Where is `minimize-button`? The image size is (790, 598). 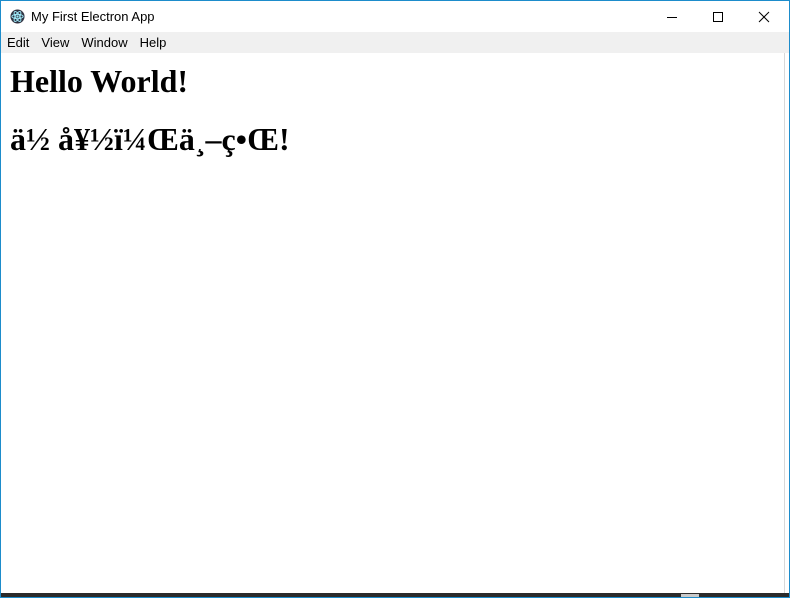
minimize-button is located at coordinates (672, 16).